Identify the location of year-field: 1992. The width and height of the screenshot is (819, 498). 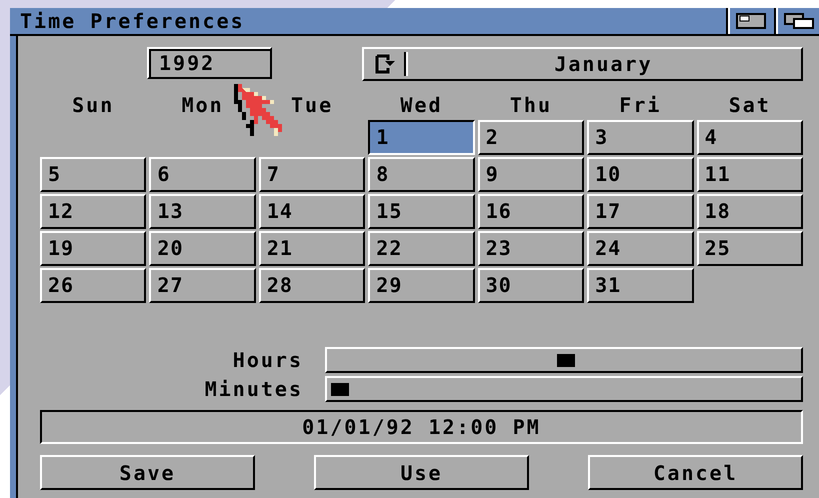
(209, 63).